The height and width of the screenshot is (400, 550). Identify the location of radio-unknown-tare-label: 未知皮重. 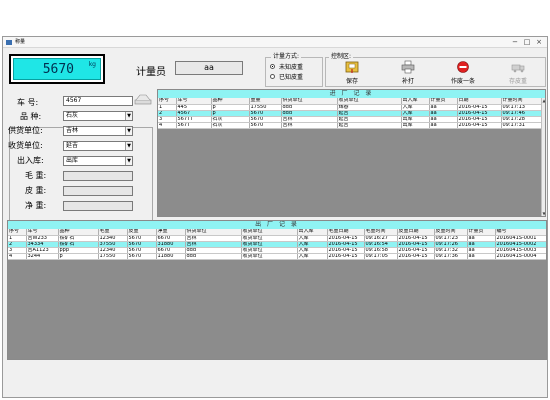
(291, 67).